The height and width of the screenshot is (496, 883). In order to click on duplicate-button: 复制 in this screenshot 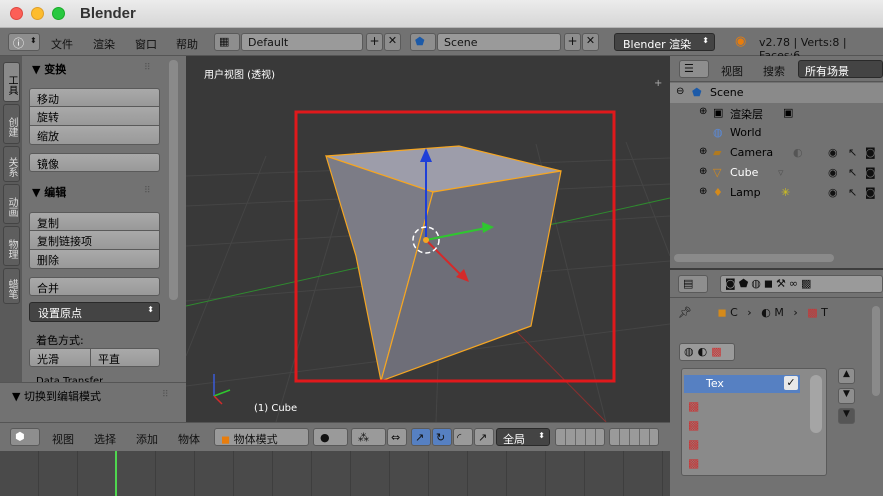, I will do `click(94, 221)`.